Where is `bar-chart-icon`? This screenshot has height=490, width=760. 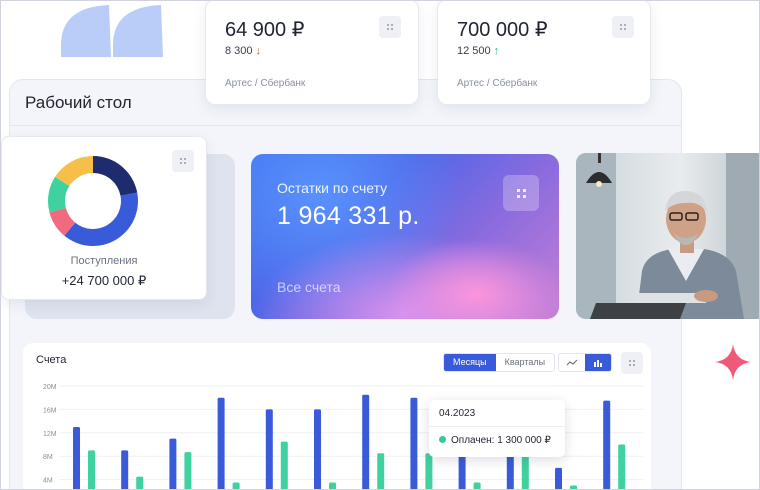 bar-chart-icon is located at coordinates (598, 362).